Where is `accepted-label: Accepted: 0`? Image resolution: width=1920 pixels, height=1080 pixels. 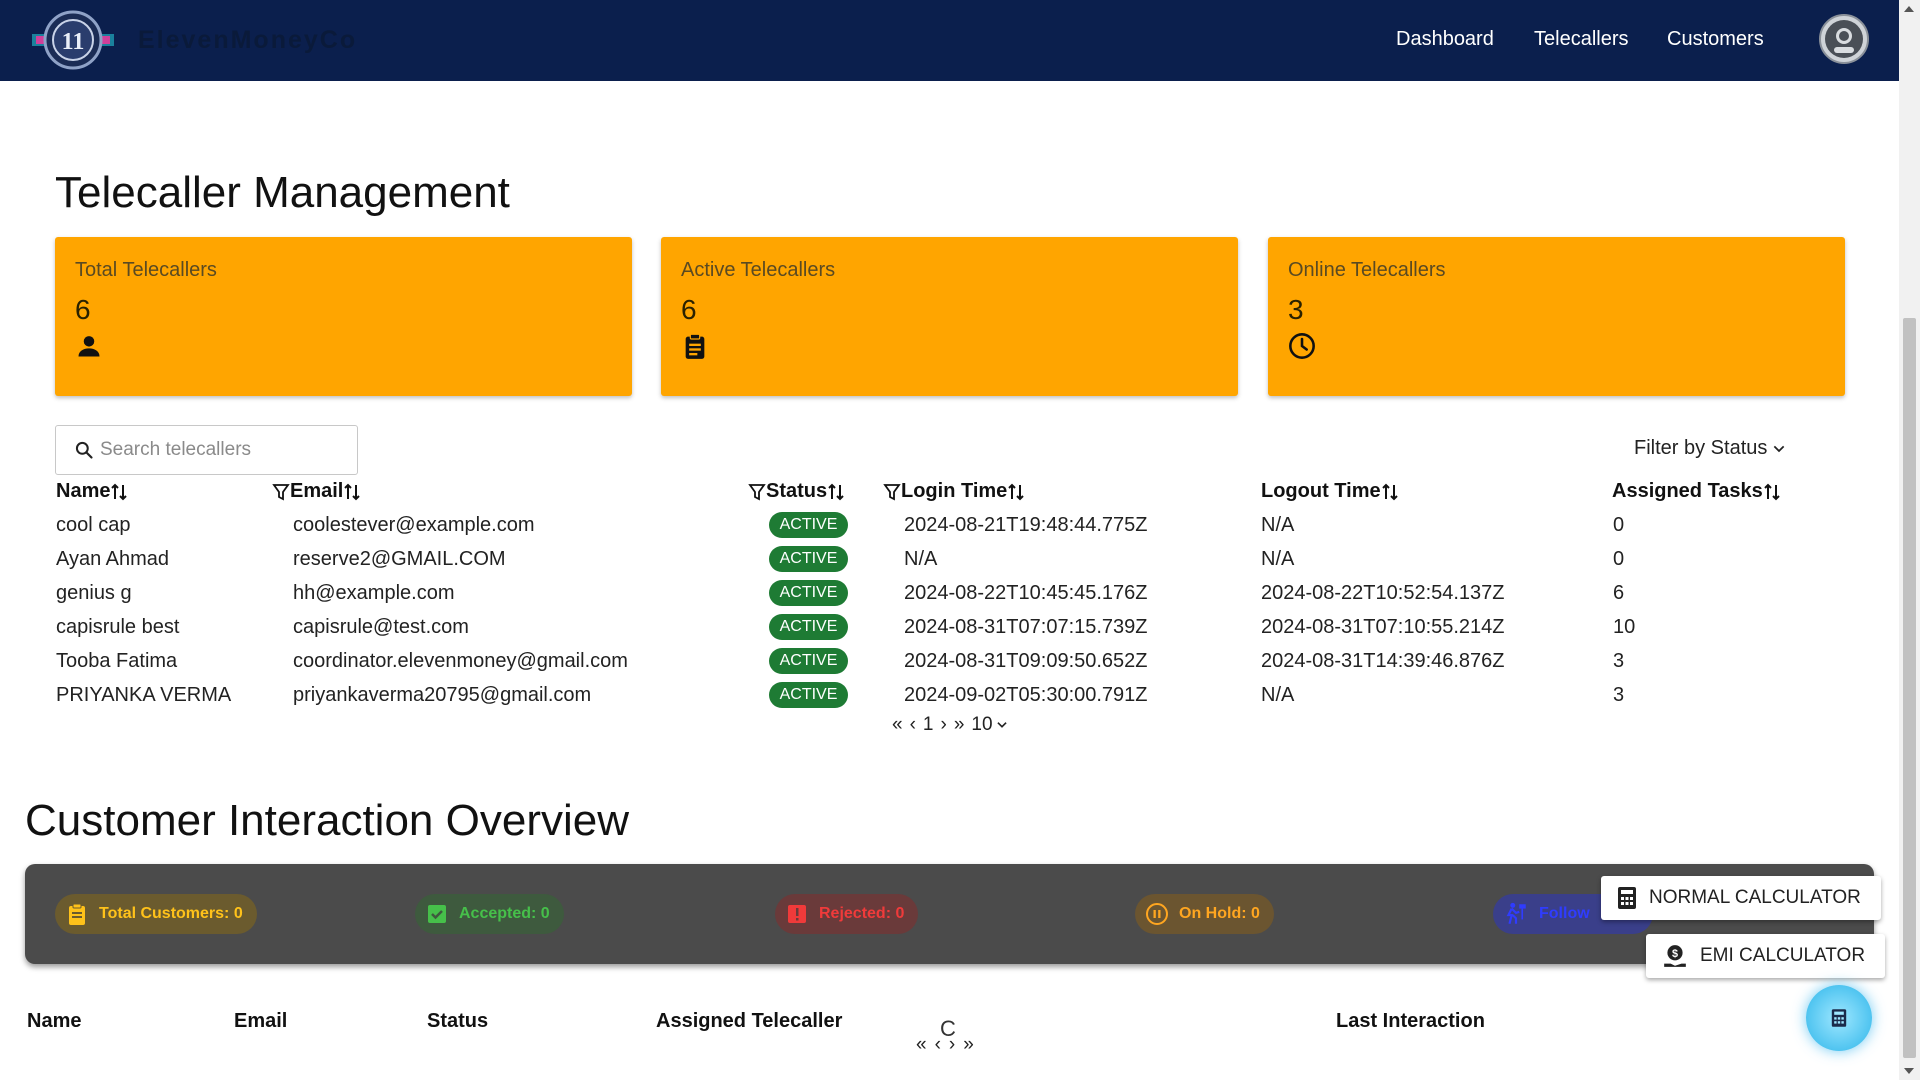 accepted-label: Accepted: 0 is located at coordinates (504, 913).